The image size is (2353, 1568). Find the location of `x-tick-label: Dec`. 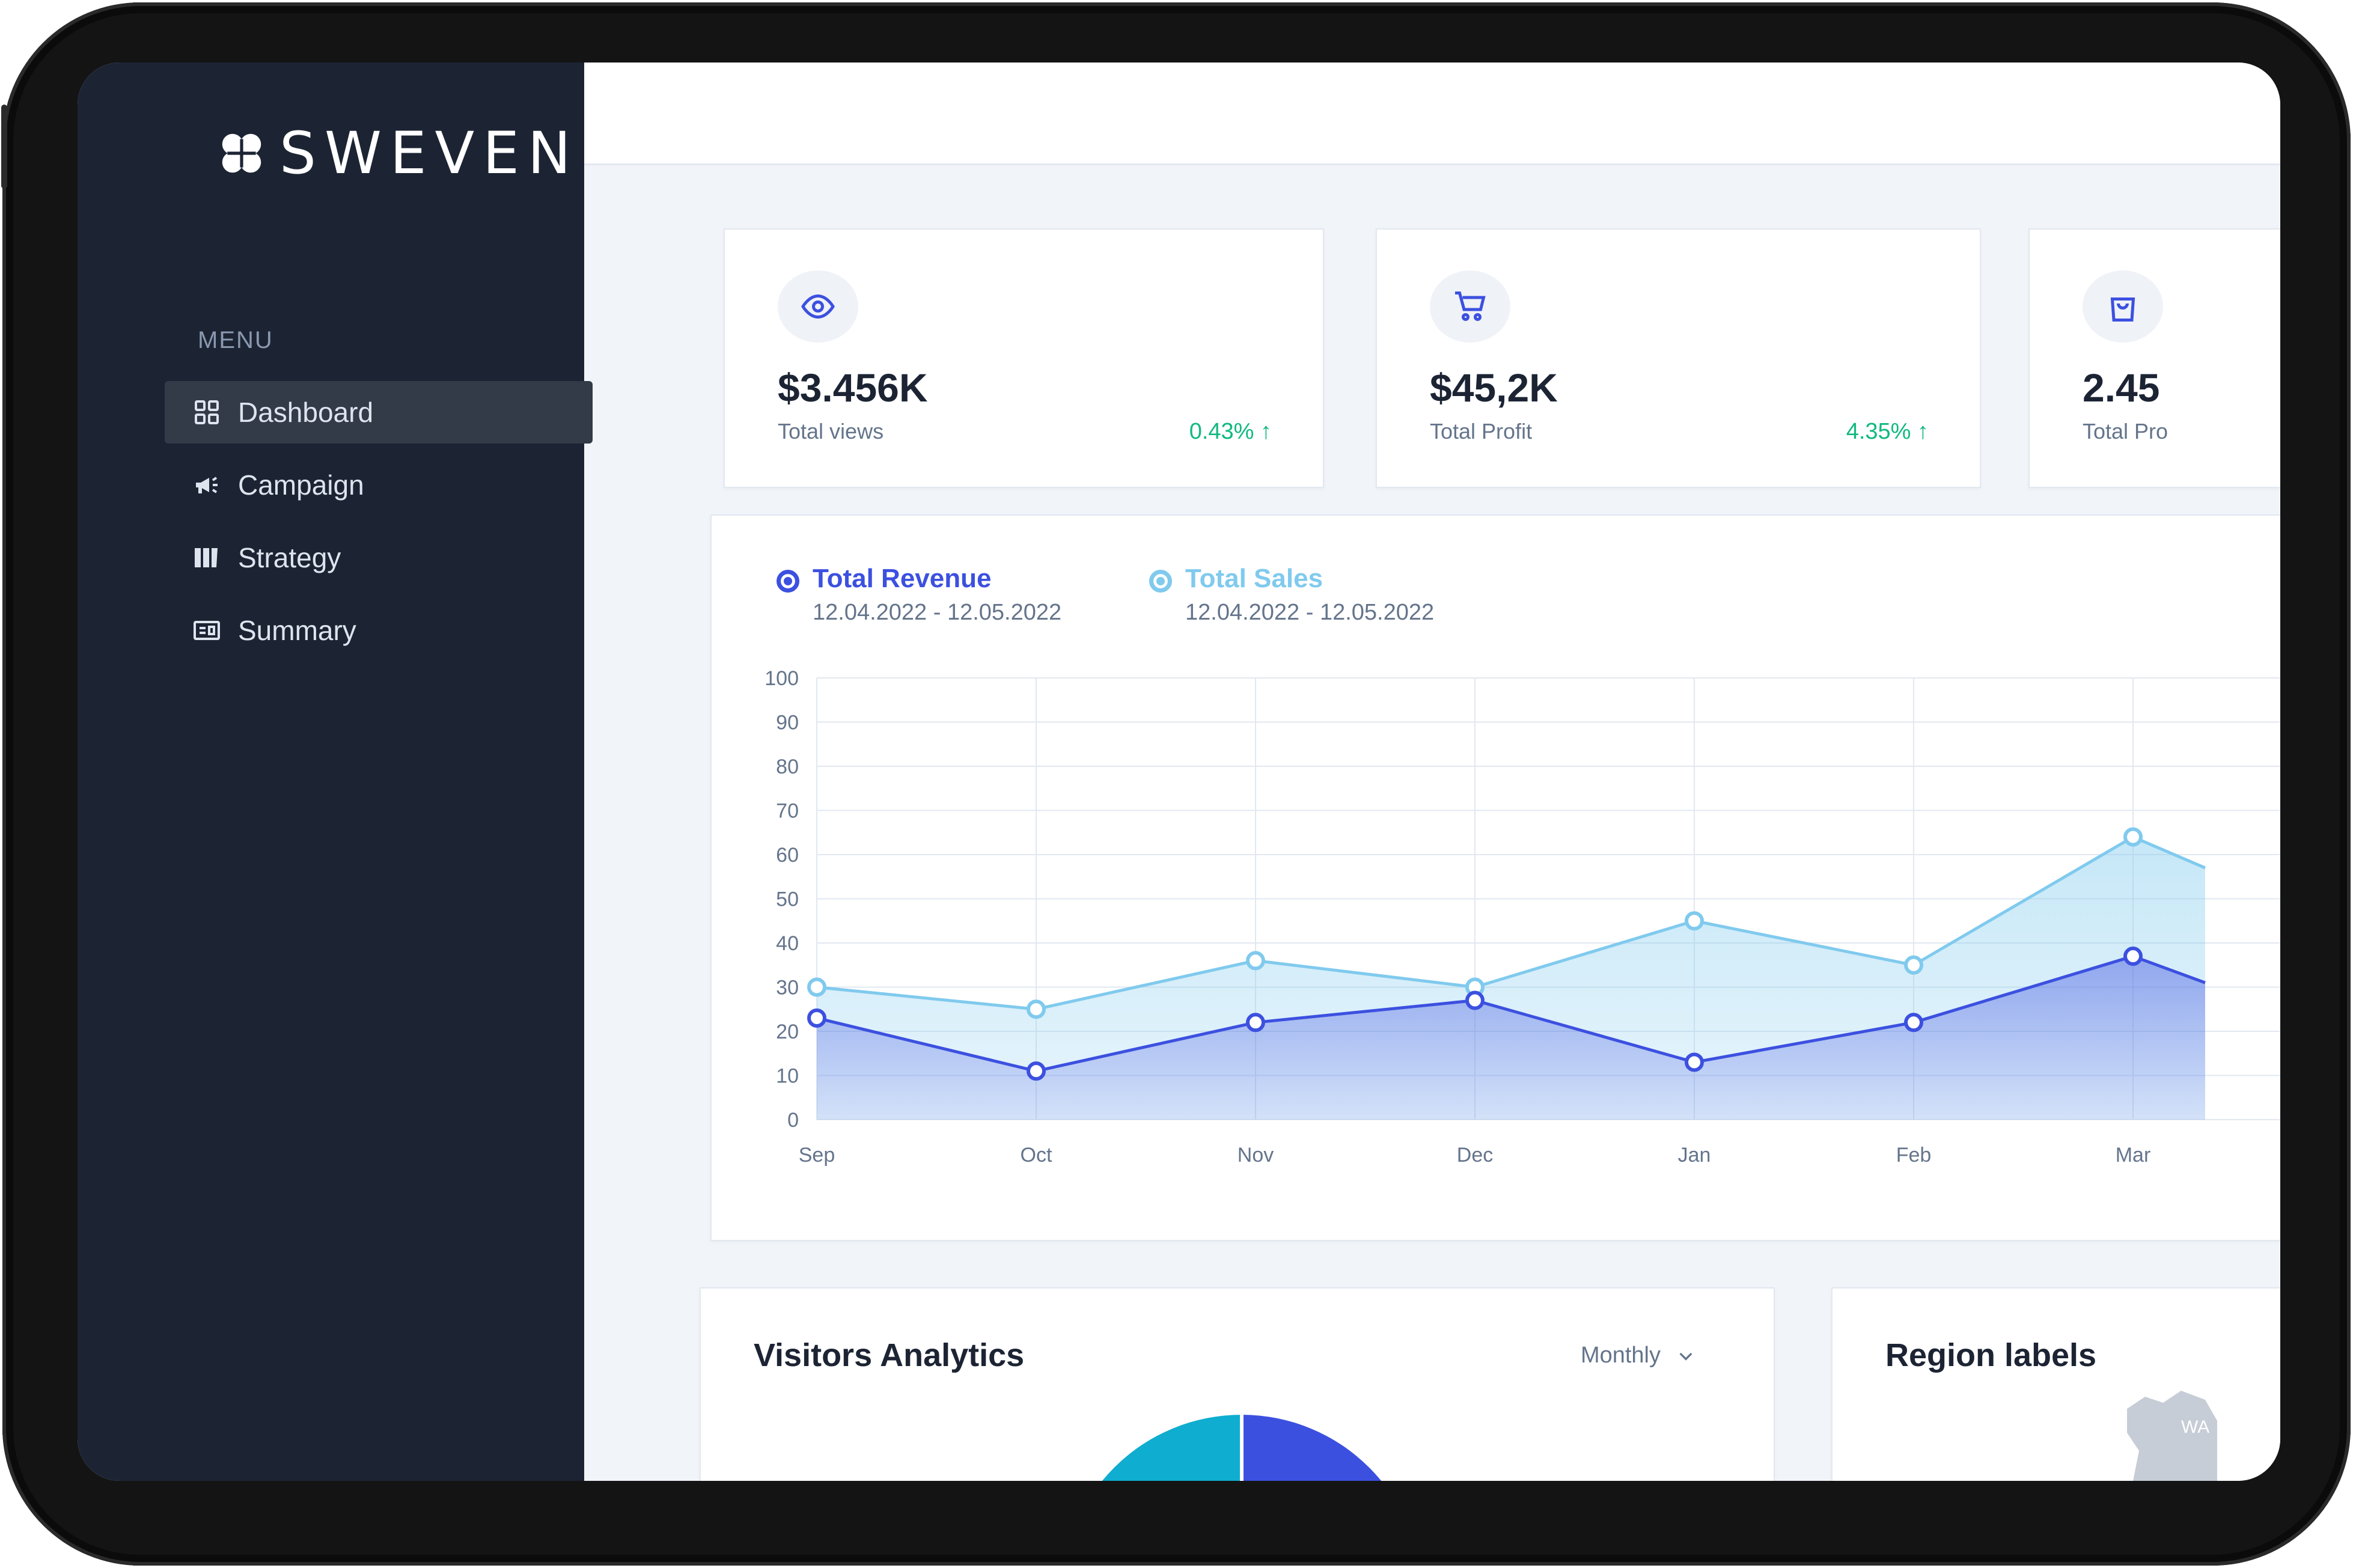

x-tick-label: Dec is located at coordinates (1475, 1155).